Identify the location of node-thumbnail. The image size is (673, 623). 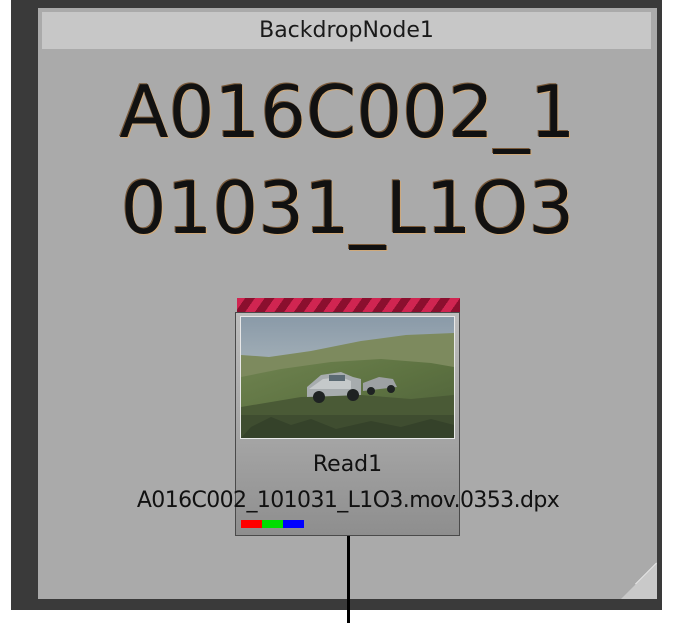
(347, 377).